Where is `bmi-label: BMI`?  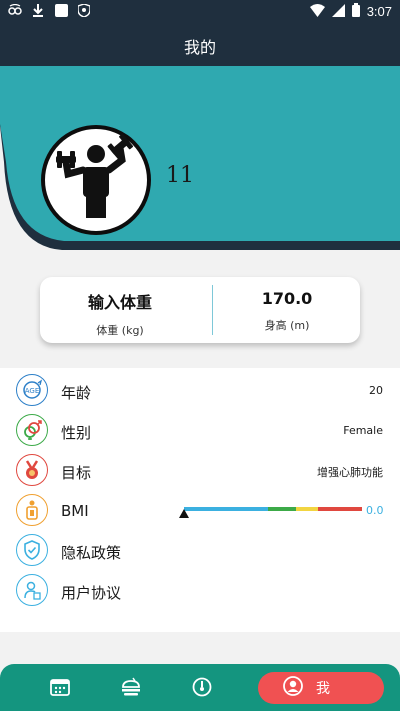 bmi-label: BMI is located at coordinates (75, 511).